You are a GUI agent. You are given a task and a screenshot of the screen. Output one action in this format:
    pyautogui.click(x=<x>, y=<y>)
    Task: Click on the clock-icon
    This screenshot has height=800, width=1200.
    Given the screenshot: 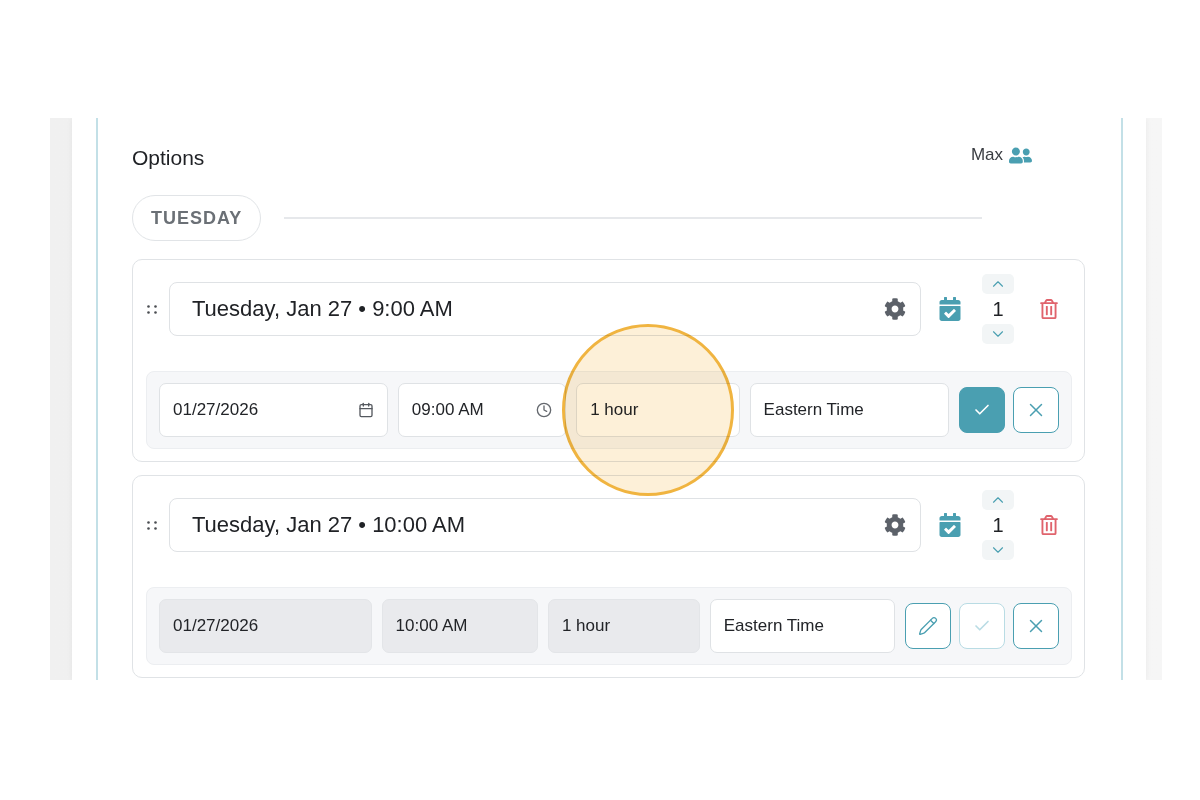 What is the action you would take?
    pyautogui.click(x=544, y=410)
    